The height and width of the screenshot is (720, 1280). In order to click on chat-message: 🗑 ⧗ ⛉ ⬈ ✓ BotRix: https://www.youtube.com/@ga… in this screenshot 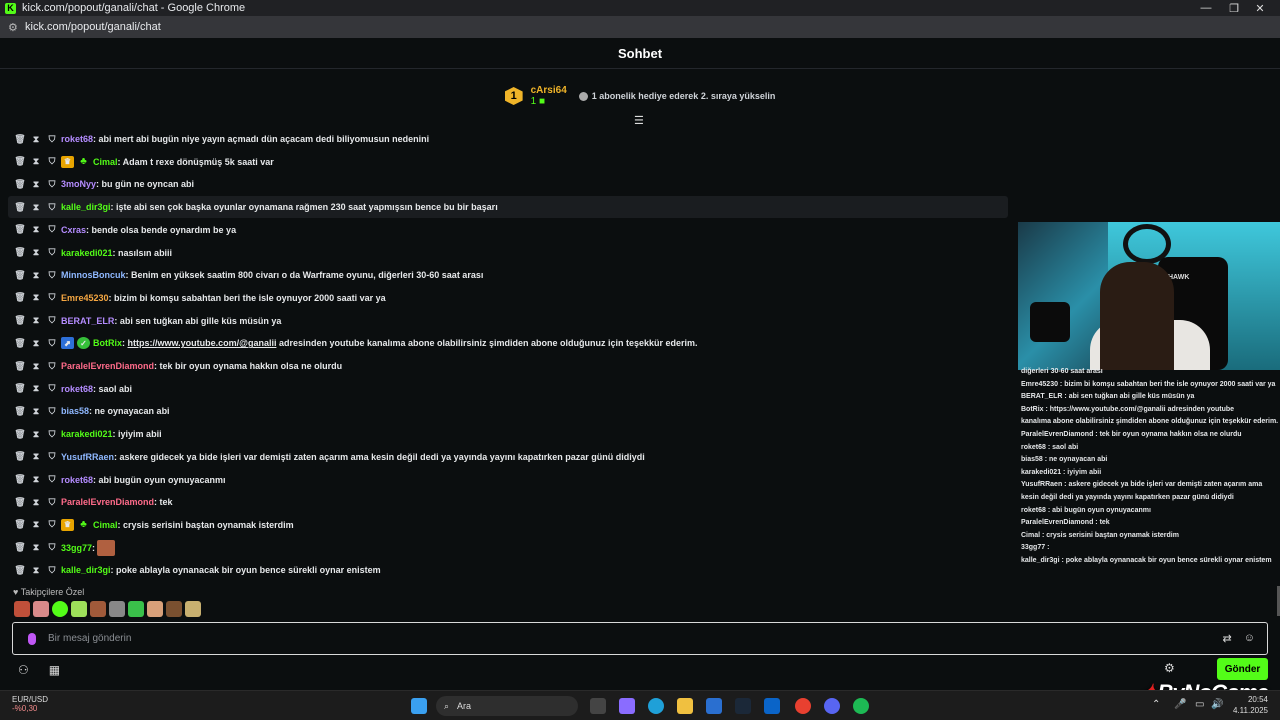, I will do `click(508, 343)`.